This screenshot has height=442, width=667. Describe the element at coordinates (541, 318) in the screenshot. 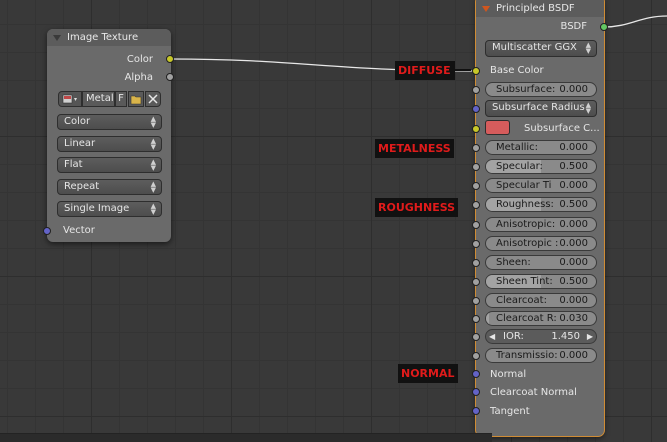

I see `clearcoat-roughness-slider: Clearcoat R: 0.030` at that location.